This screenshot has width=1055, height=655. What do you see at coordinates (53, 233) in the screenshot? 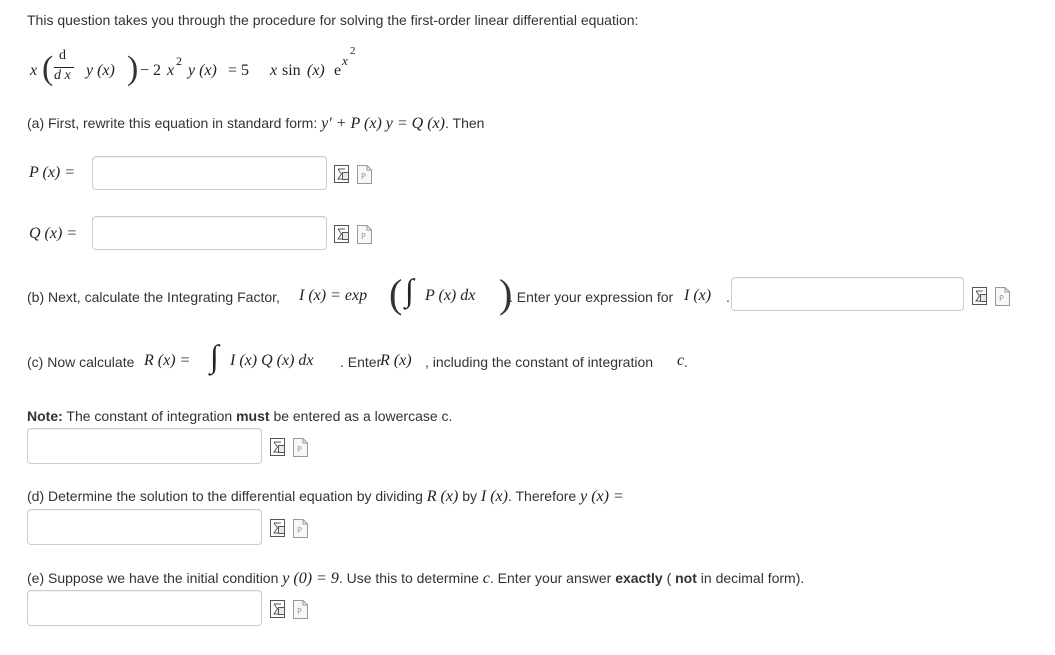
I see `q-label: Q (x) =` at bounding box center [53, 233].